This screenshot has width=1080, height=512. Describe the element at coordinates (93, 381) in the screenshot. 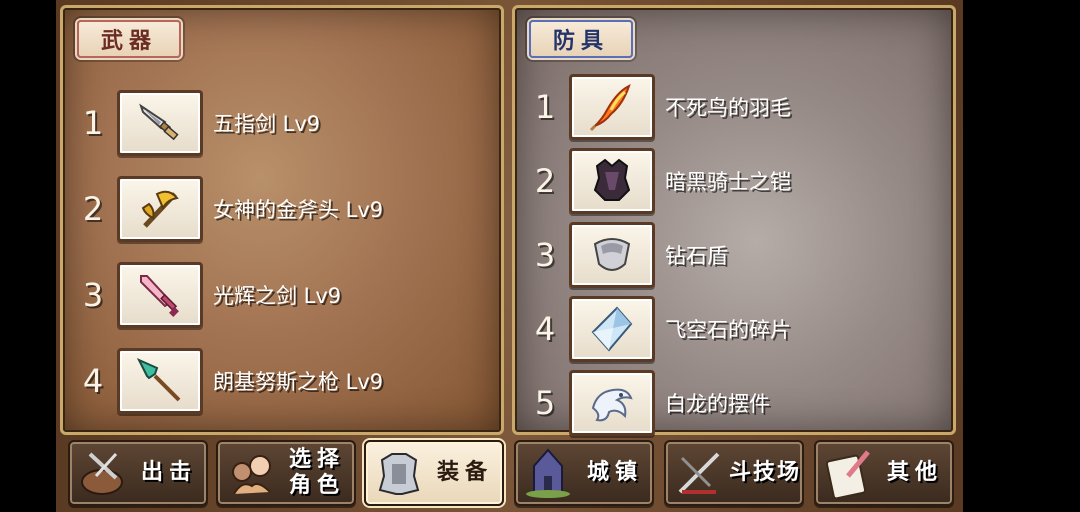

I see `weapon-index: 4` at that location.